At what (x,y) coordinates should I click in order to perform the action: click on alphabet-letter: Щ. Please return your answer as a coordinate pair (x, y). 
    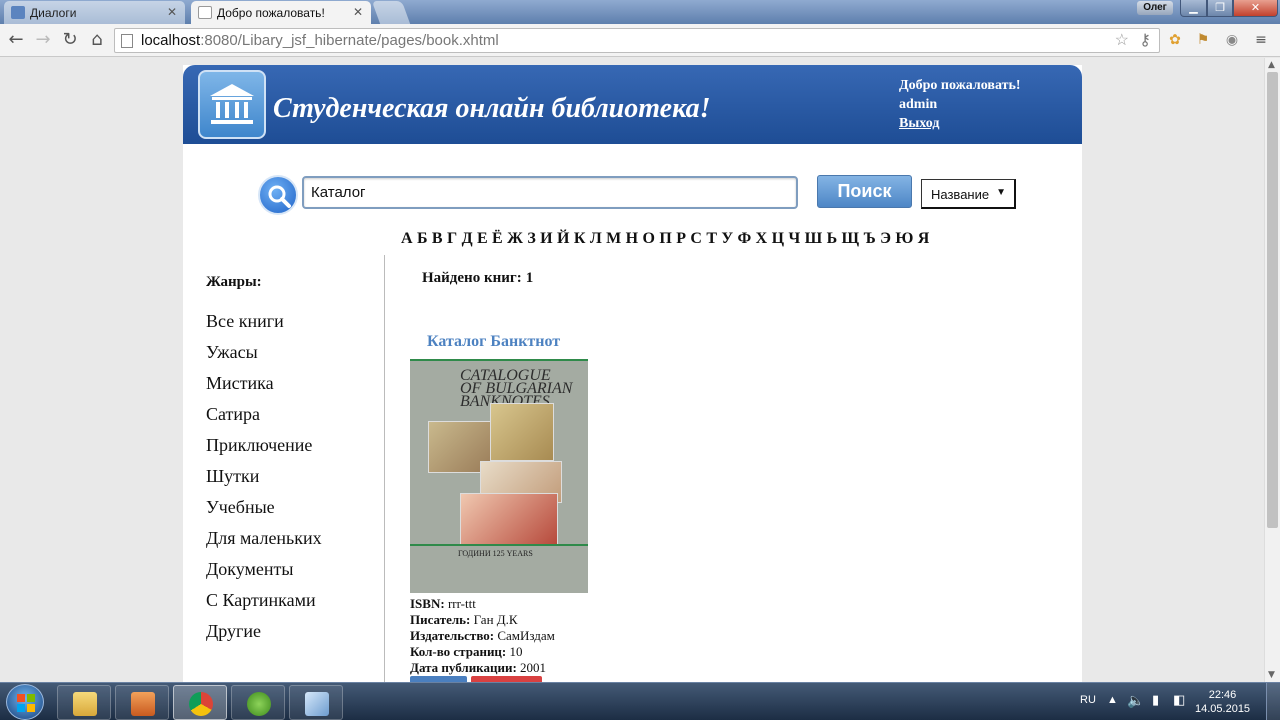
    Looking at the image, I should click on (851, 238).